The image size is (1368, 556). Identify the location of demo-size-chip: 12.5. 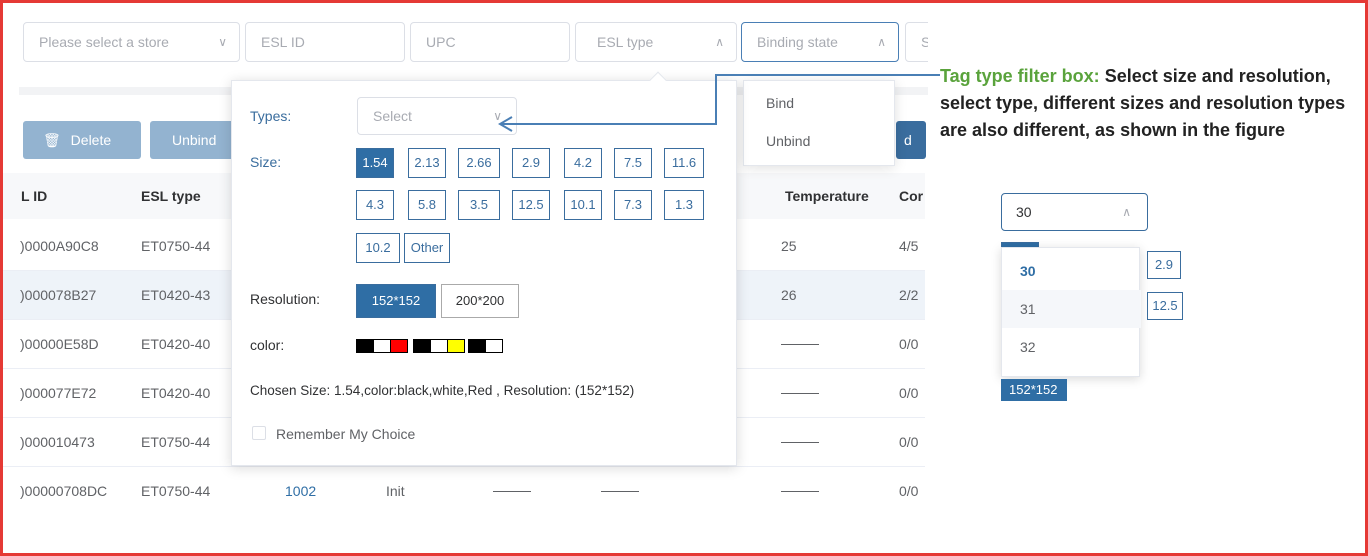
(1165, 306).